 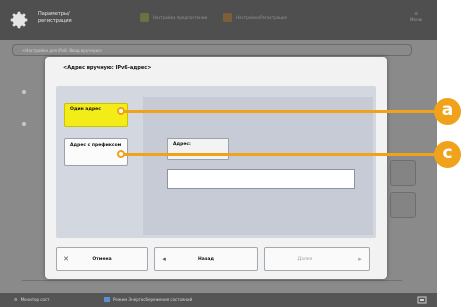 What do you see at coordinates (305, 259) in the screenshot?
I see `next-label: Далее` at bounding box center [305, 259].